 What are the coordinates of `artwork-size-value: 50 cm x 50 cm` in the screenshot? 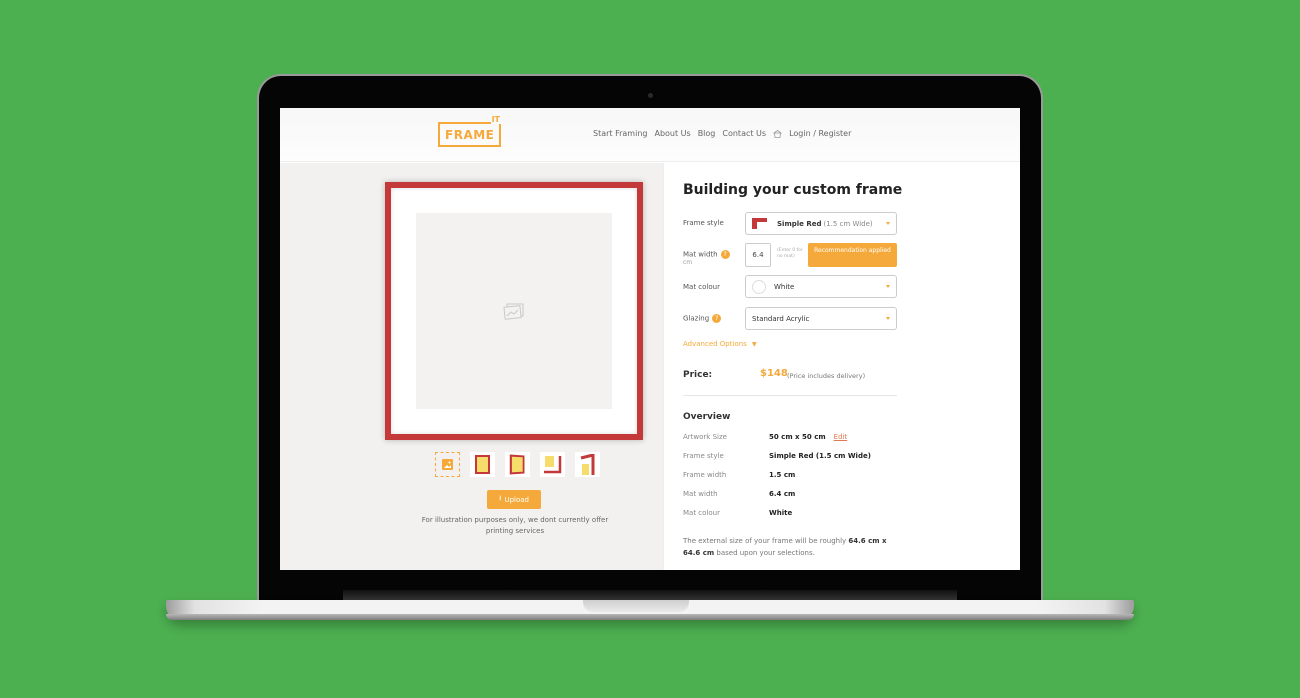 It's located at (797, 437).